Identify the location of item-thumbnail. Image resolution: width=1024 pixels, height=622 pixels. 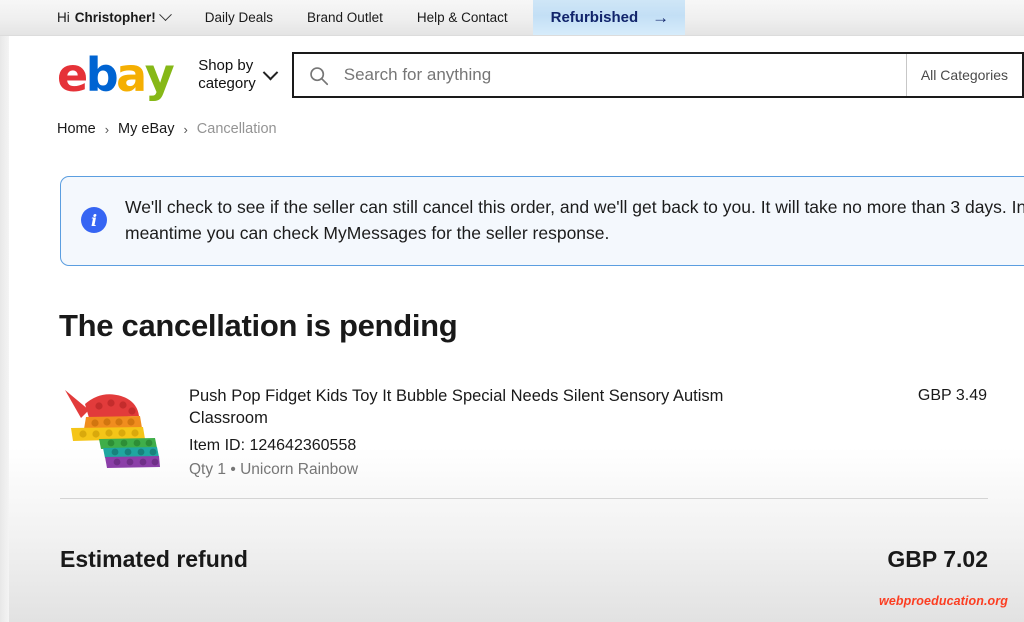
(115, 426).